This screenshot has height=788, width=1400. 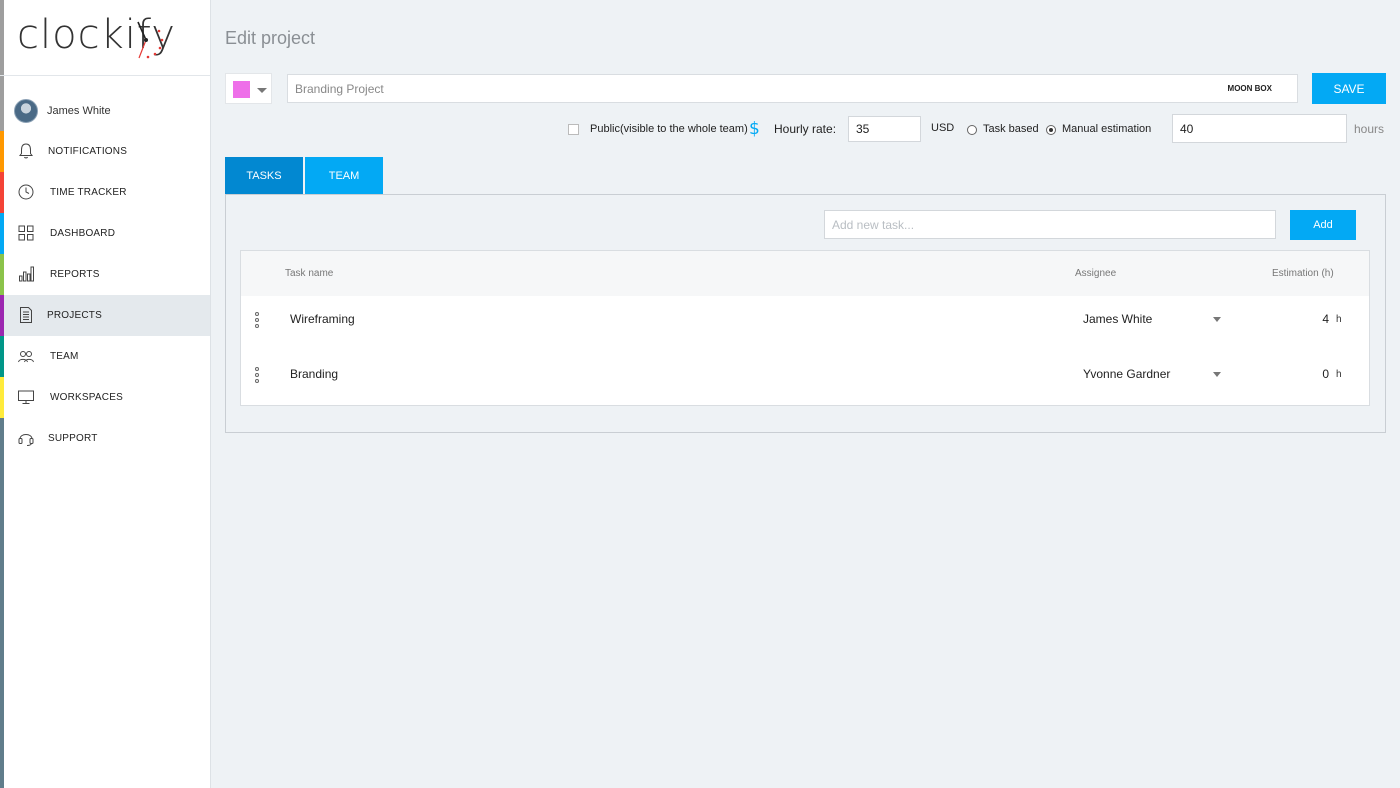 What do you see at coordinates (86, 397) in the screenshot?
I see `sidebar-item-label: WORKSPACES` at bounding box center [86, 397].